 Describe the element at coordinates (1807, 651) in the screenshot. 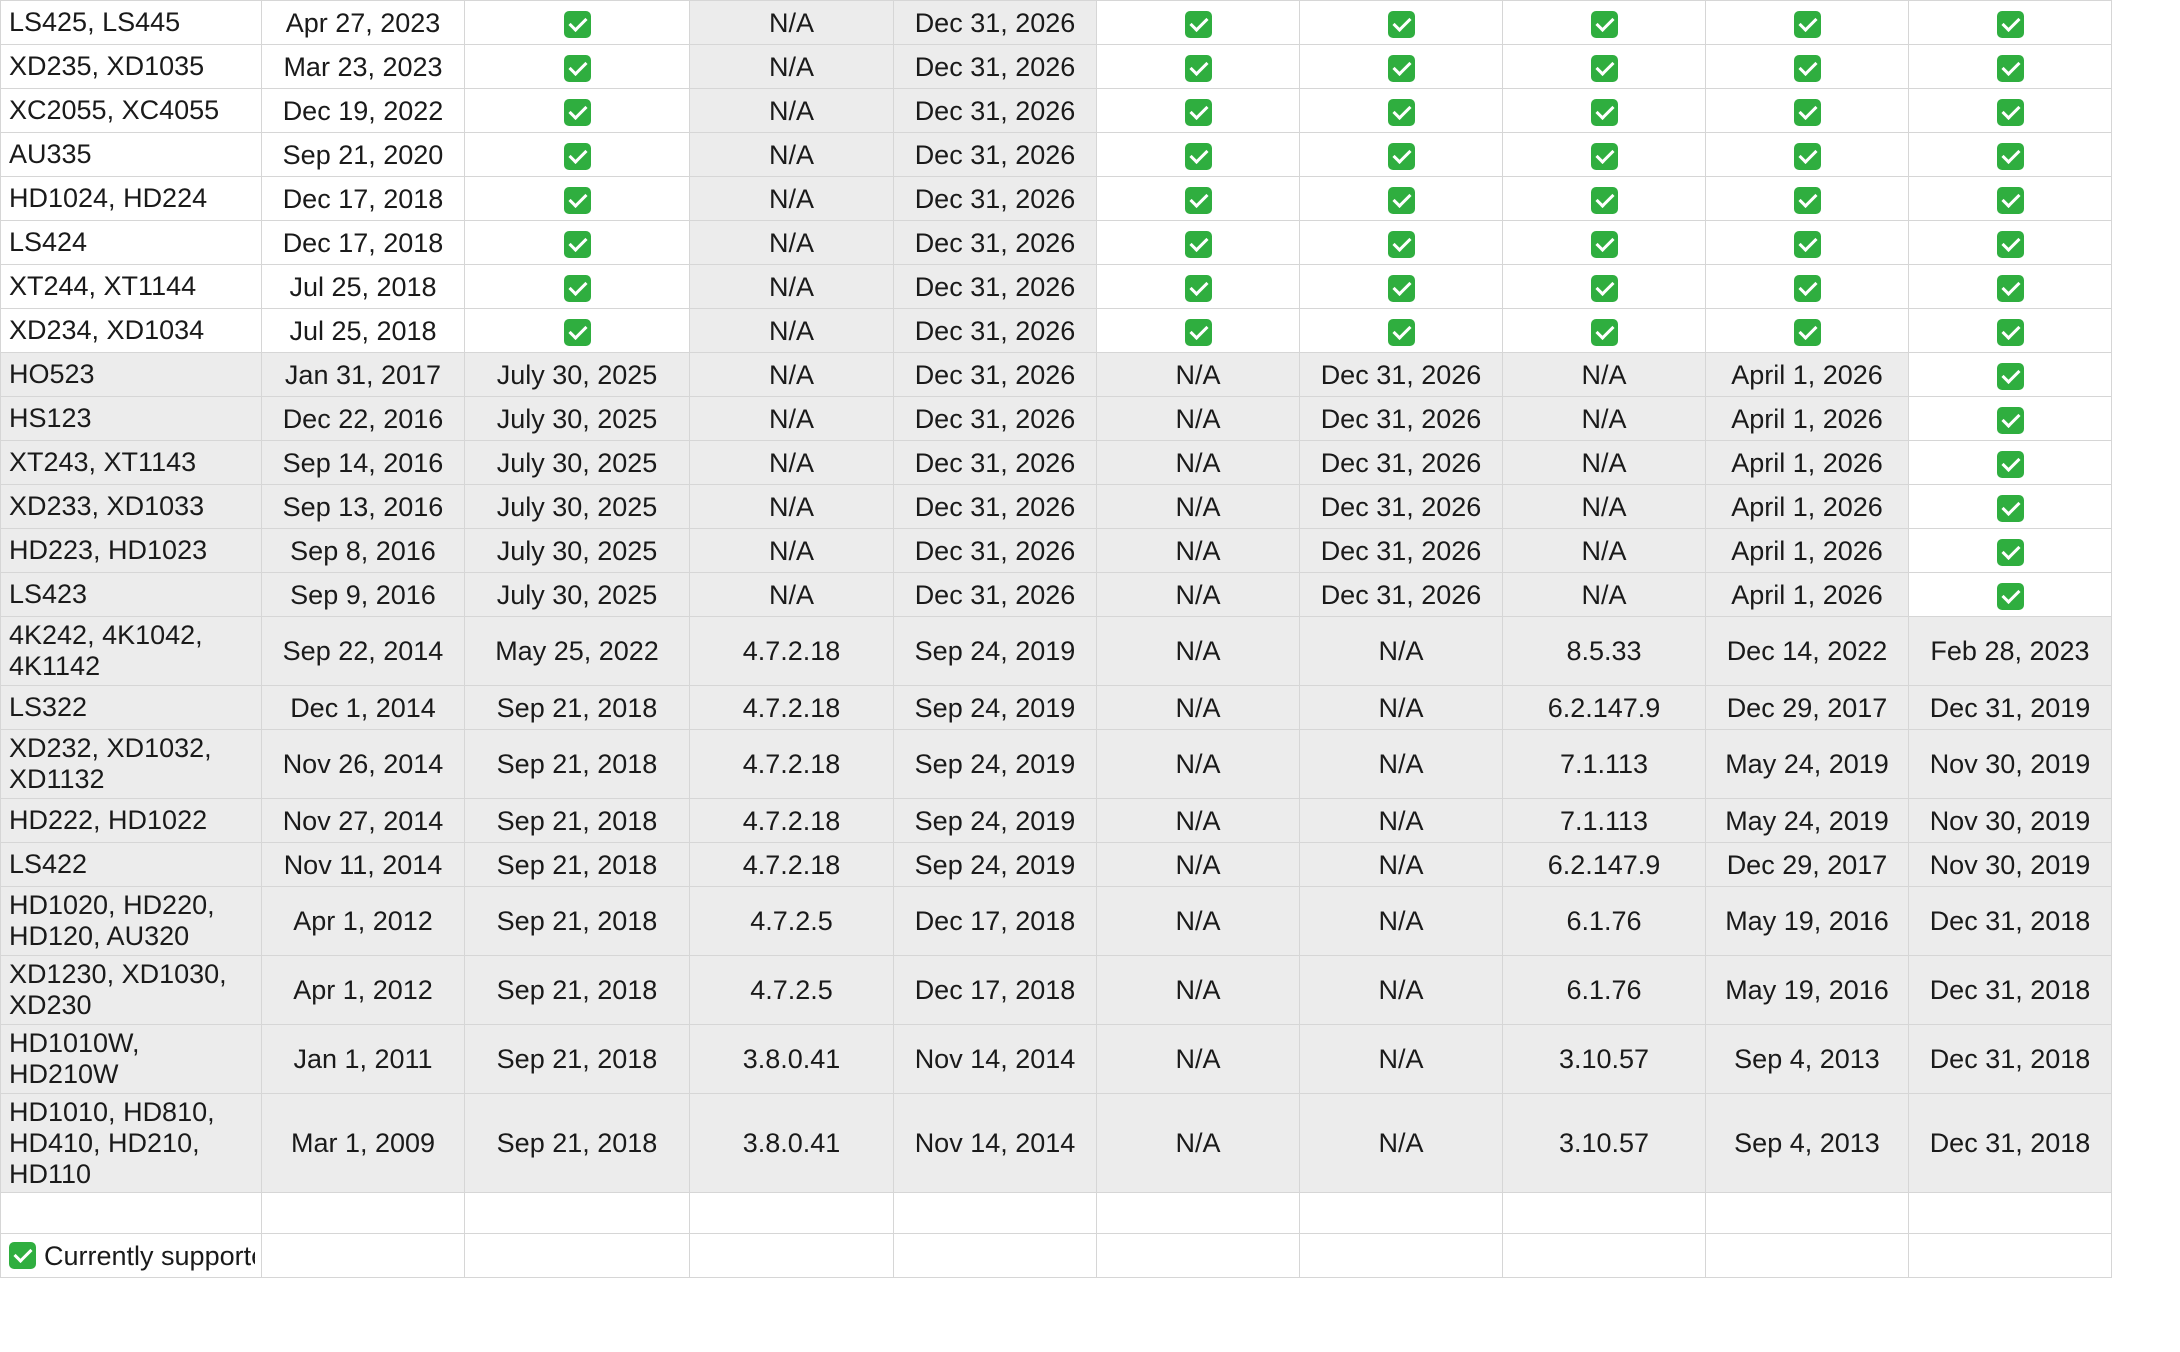

I see `cell-col-i: Dec 14, 2022` at that location.